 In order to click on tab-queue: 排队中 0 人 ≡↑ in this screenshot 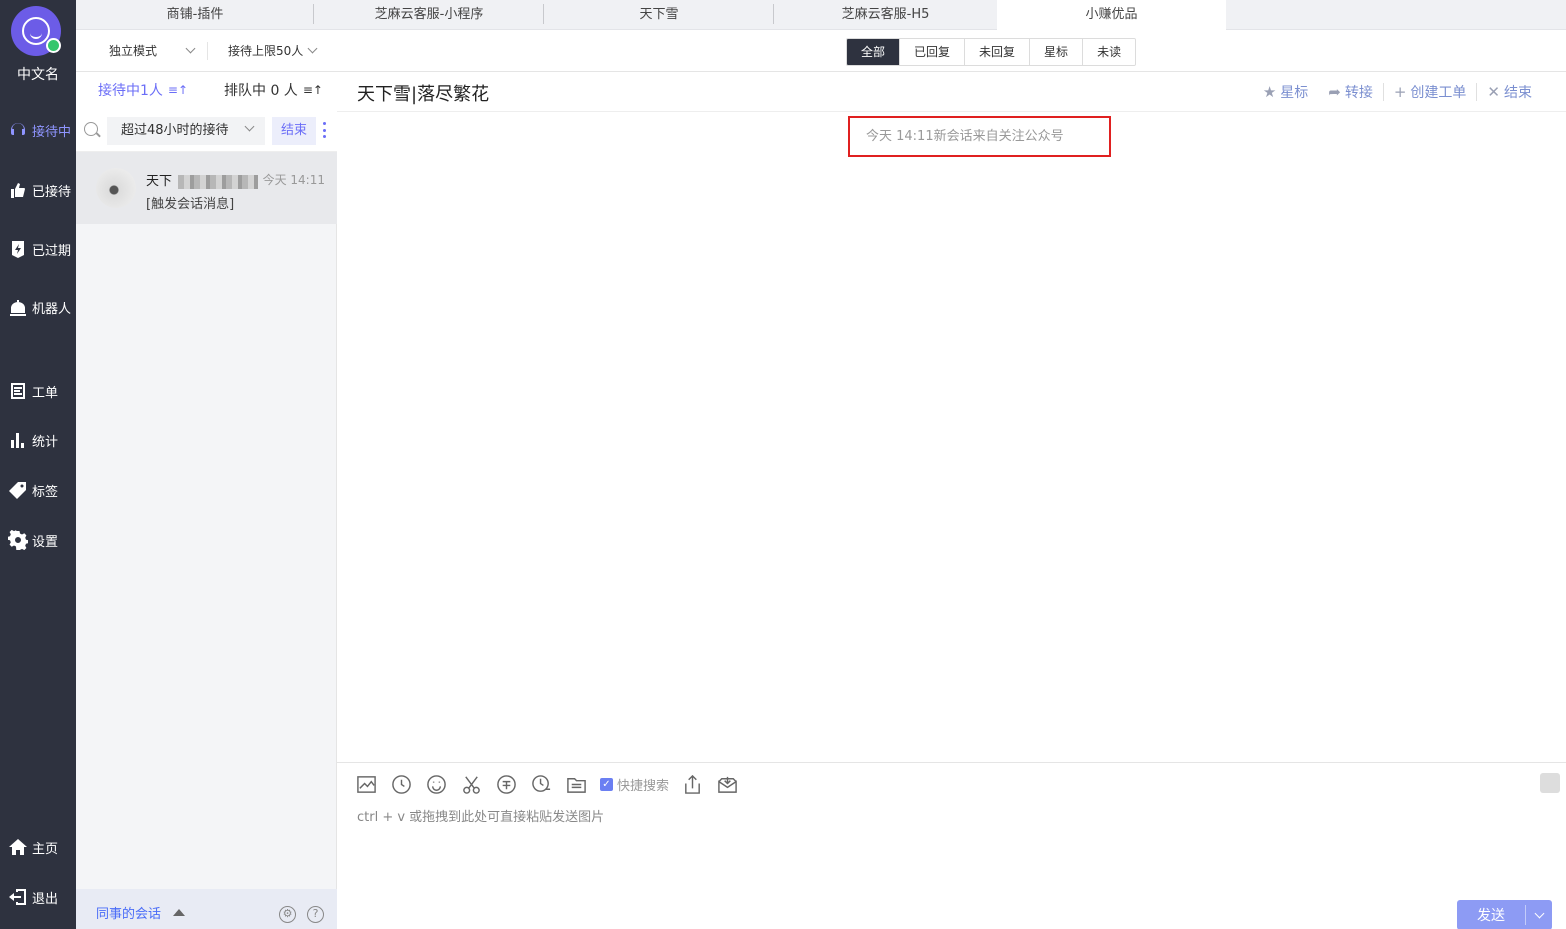, I will do `click(273, 90)`.